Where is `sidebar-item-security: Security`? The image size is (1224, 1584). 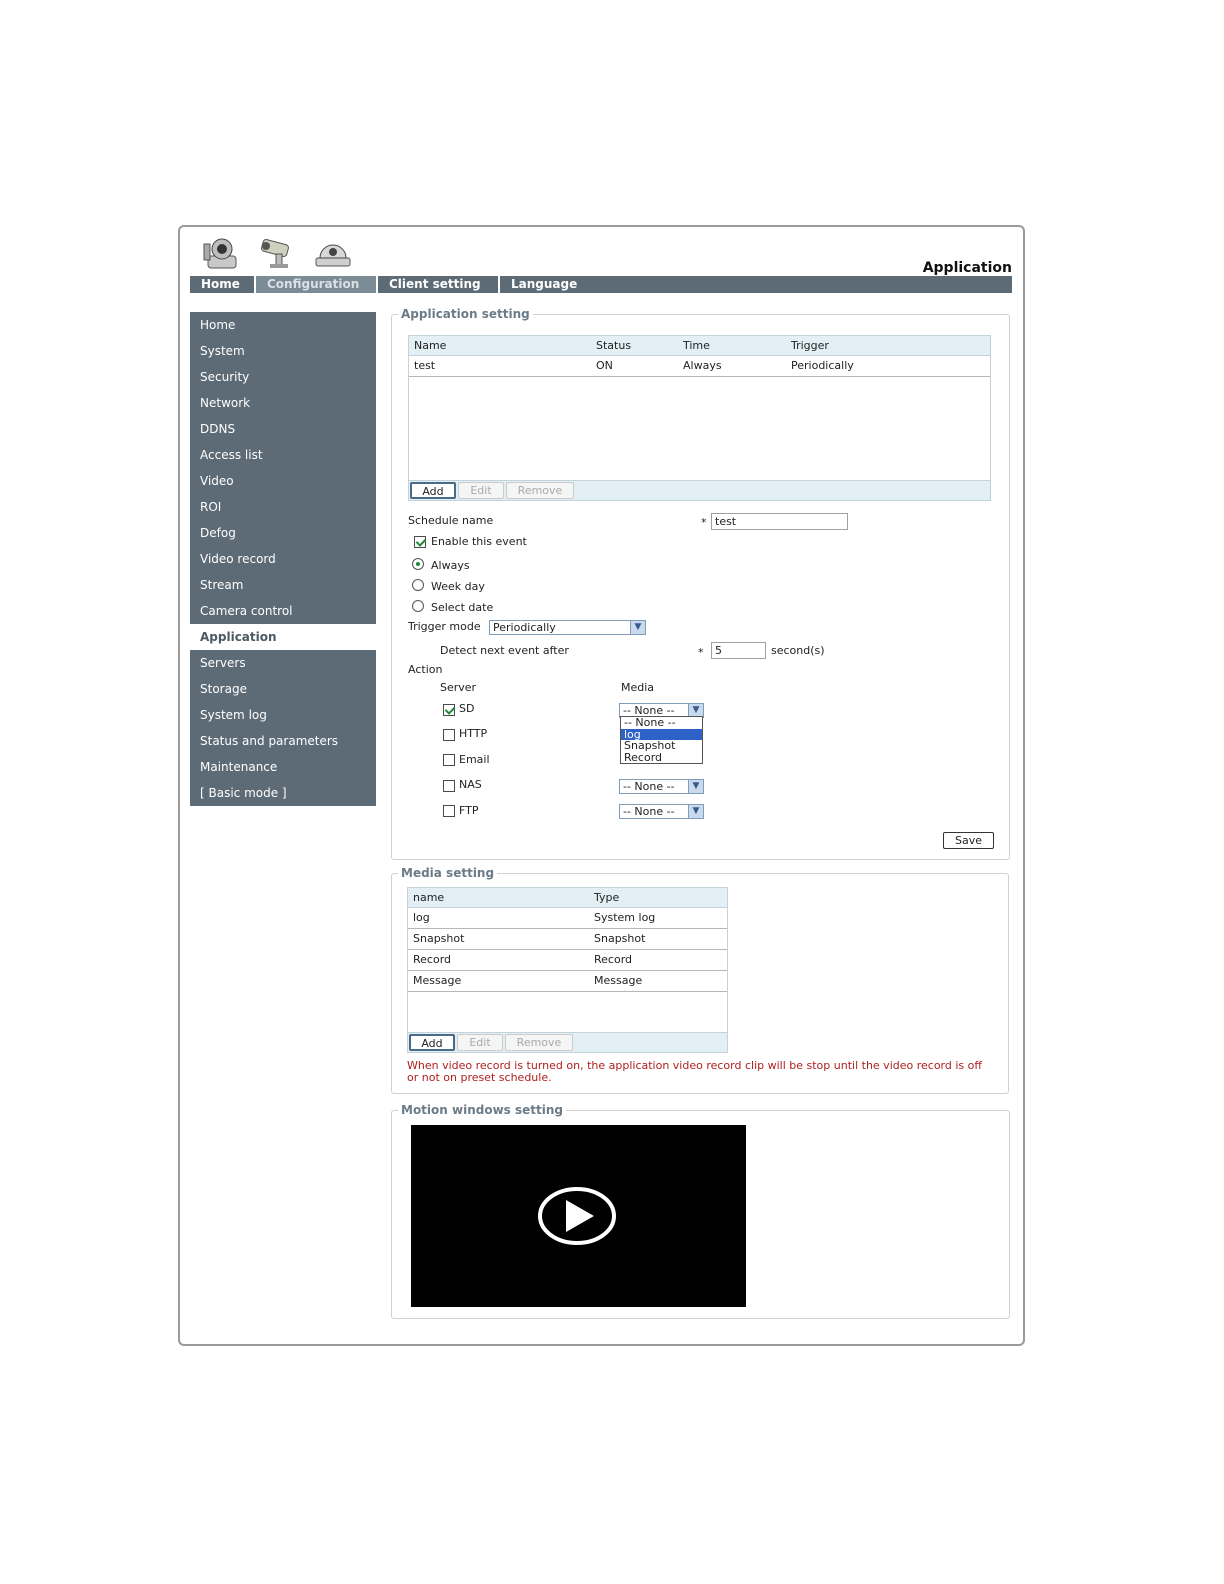 sidebar-item-security: Security is located at coordinates (283, 377).